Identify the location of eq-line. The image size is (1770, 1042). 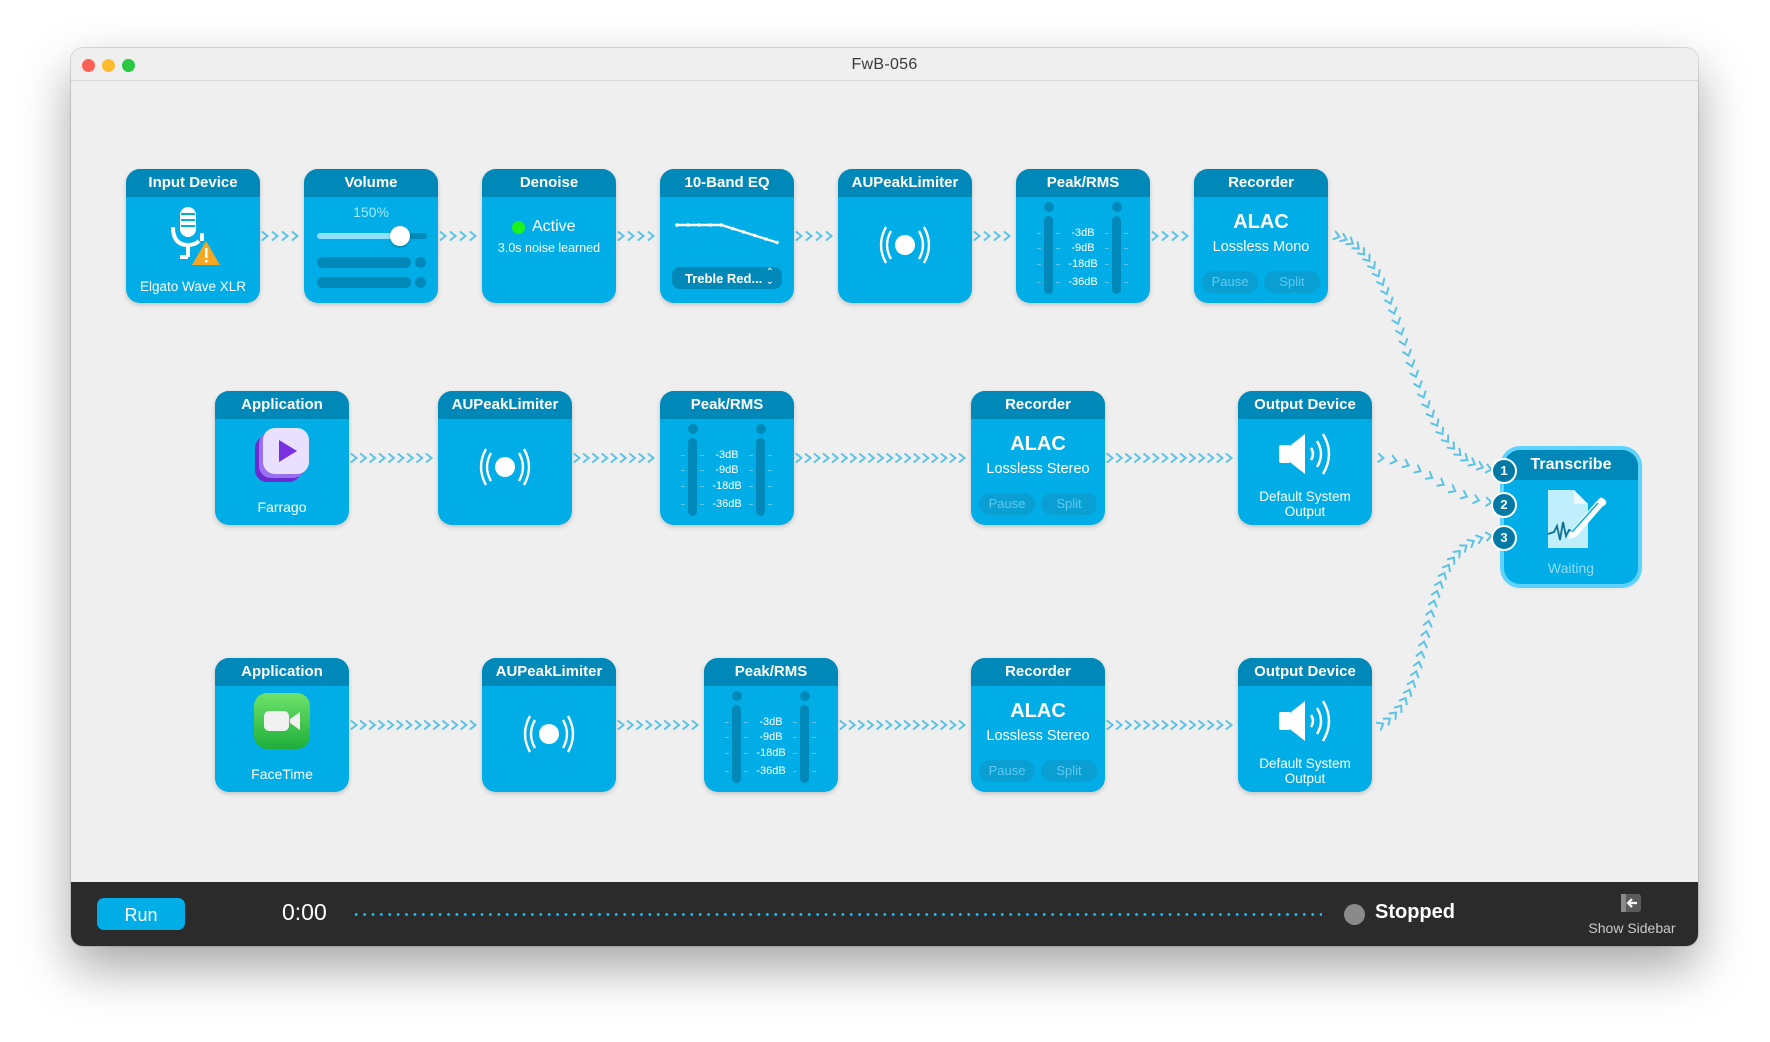
(727, 233).